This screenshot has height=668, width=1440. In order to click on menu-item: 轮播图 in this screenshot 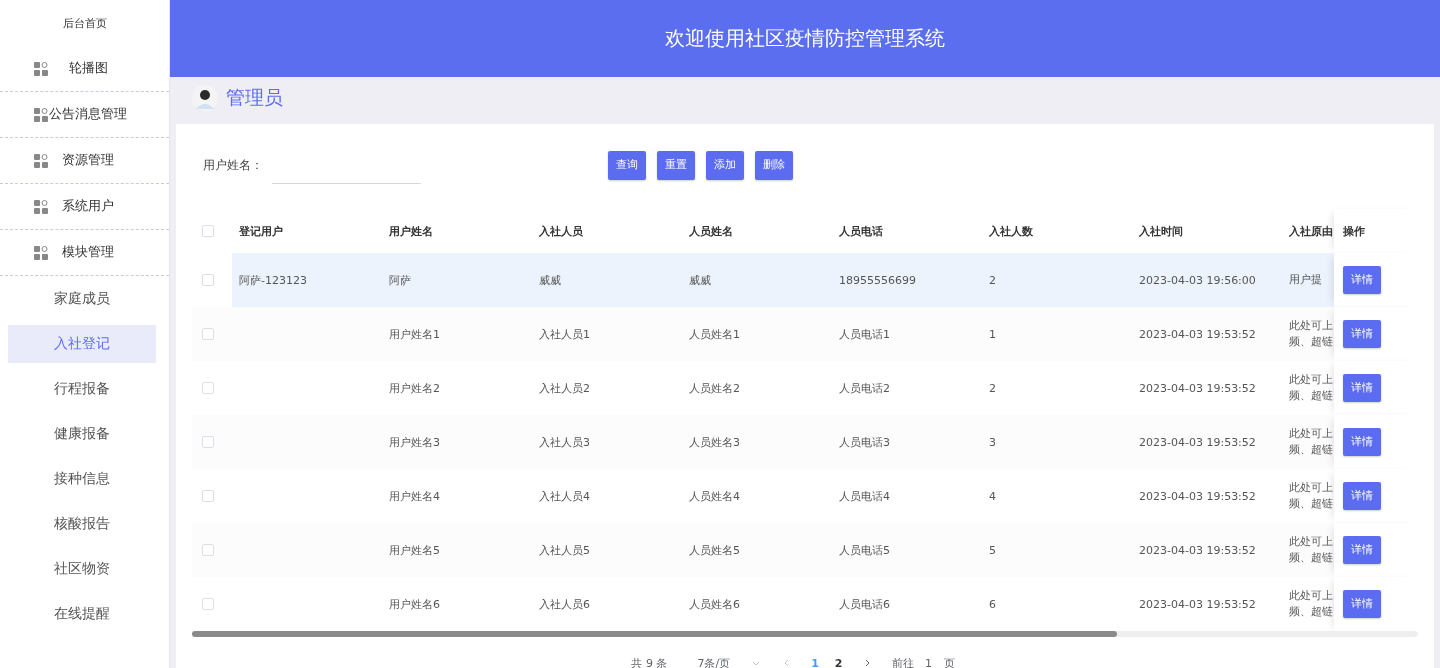, I will do `click(88, 68)`.